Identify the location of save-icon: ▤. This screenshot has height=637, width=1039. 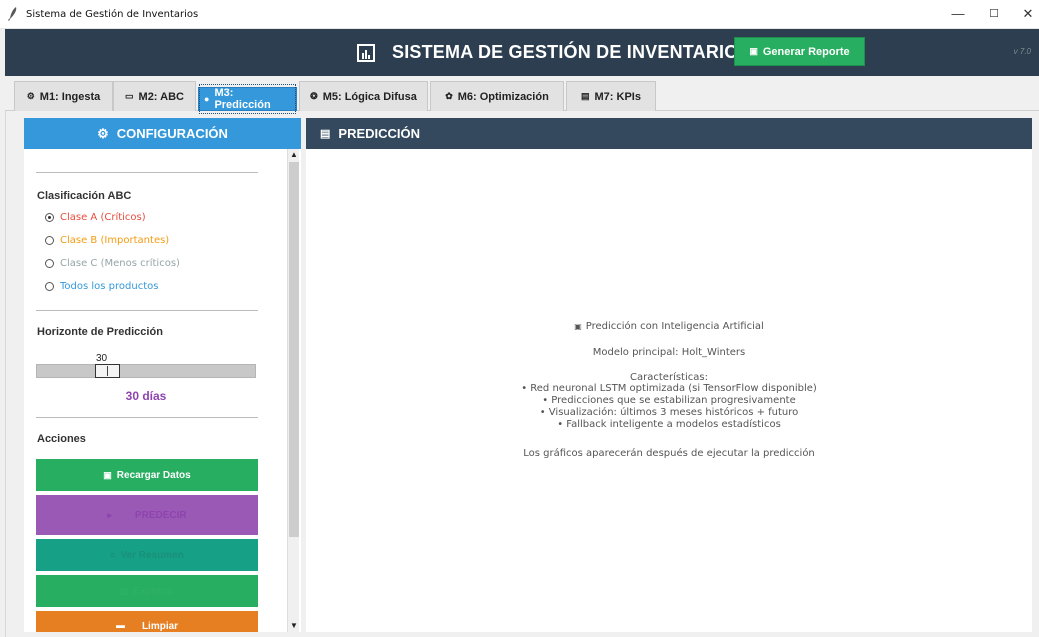
(124, 590).